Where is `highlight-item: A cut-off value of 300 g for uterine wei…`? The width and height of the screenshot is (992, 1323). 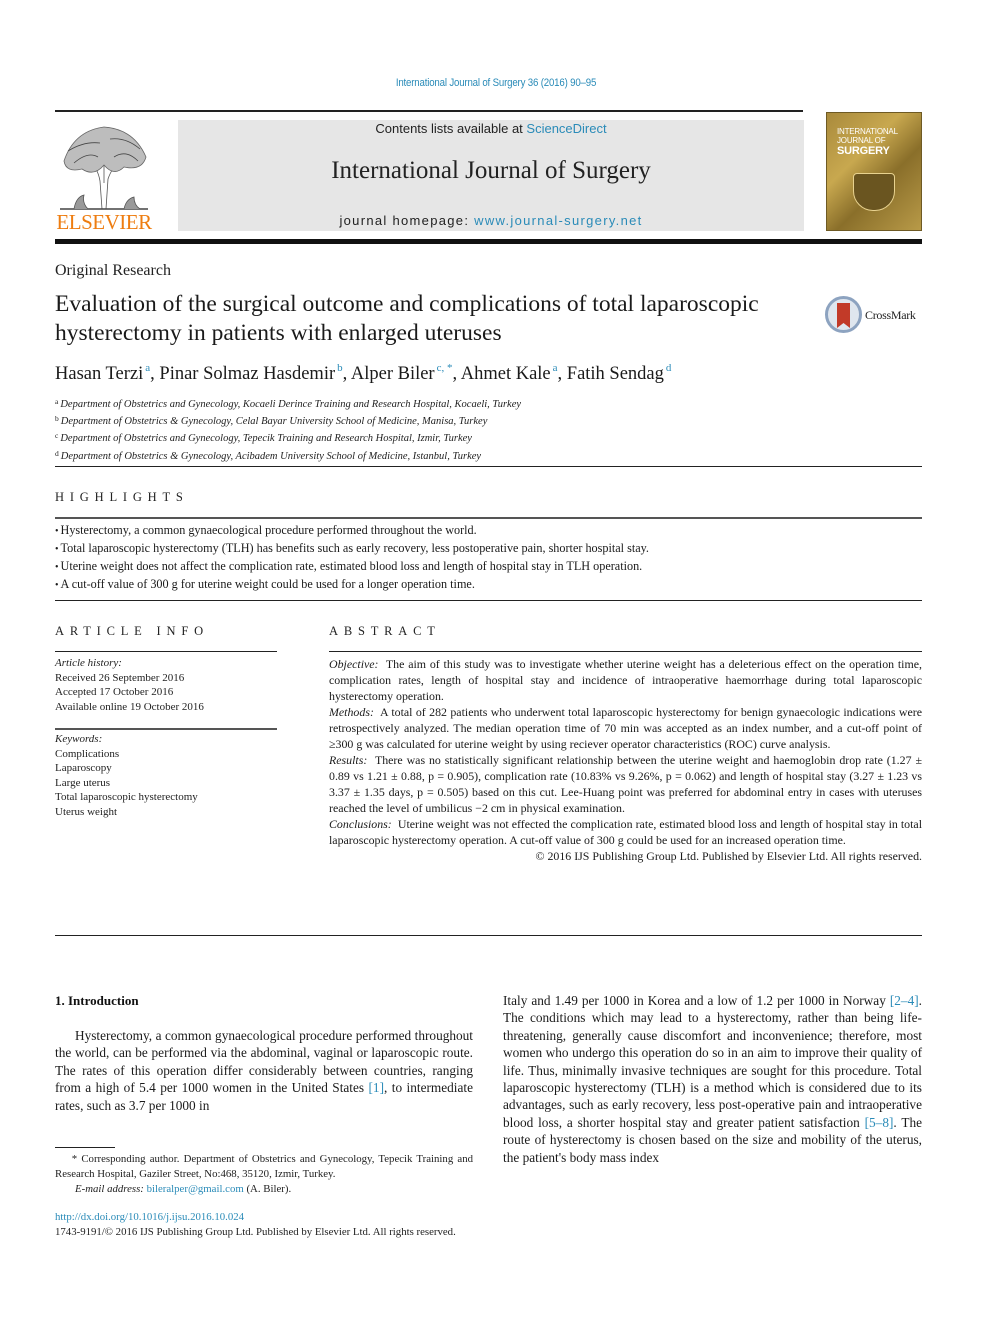
highlight-item: A cut-off value of 300 g for uterine wei… is located at coordinates (352, 585).